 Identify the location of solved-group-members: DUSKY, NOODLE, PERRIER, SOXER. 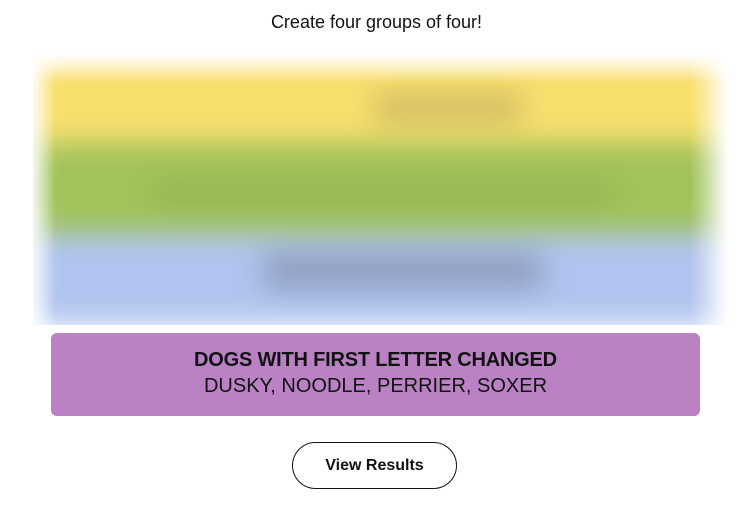
(375, 386).